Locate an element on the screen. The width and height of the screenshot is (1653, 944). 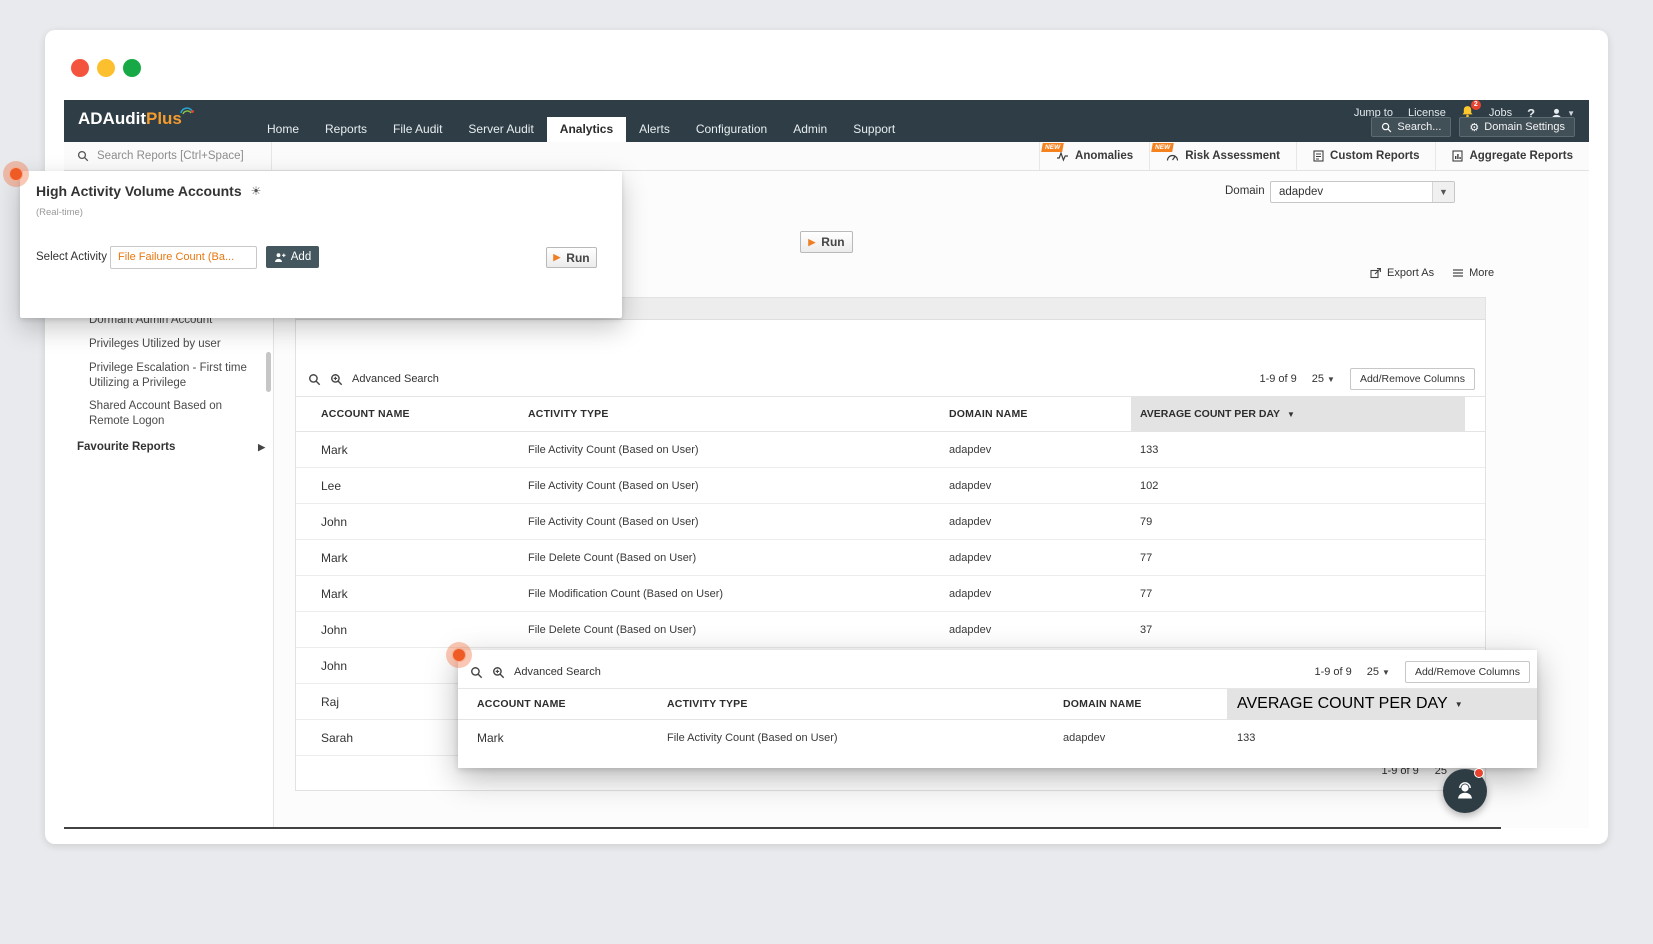
more-label: More is located at coordinates (1482, 273).